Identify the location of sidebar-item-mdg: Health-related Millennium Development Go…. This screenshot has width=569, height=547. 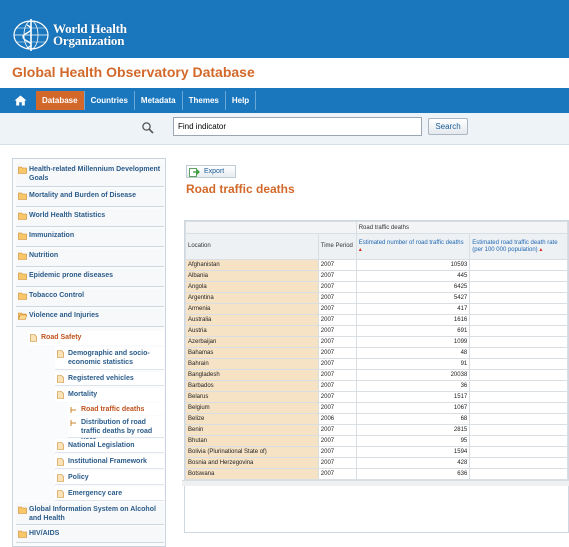
(90, 175).